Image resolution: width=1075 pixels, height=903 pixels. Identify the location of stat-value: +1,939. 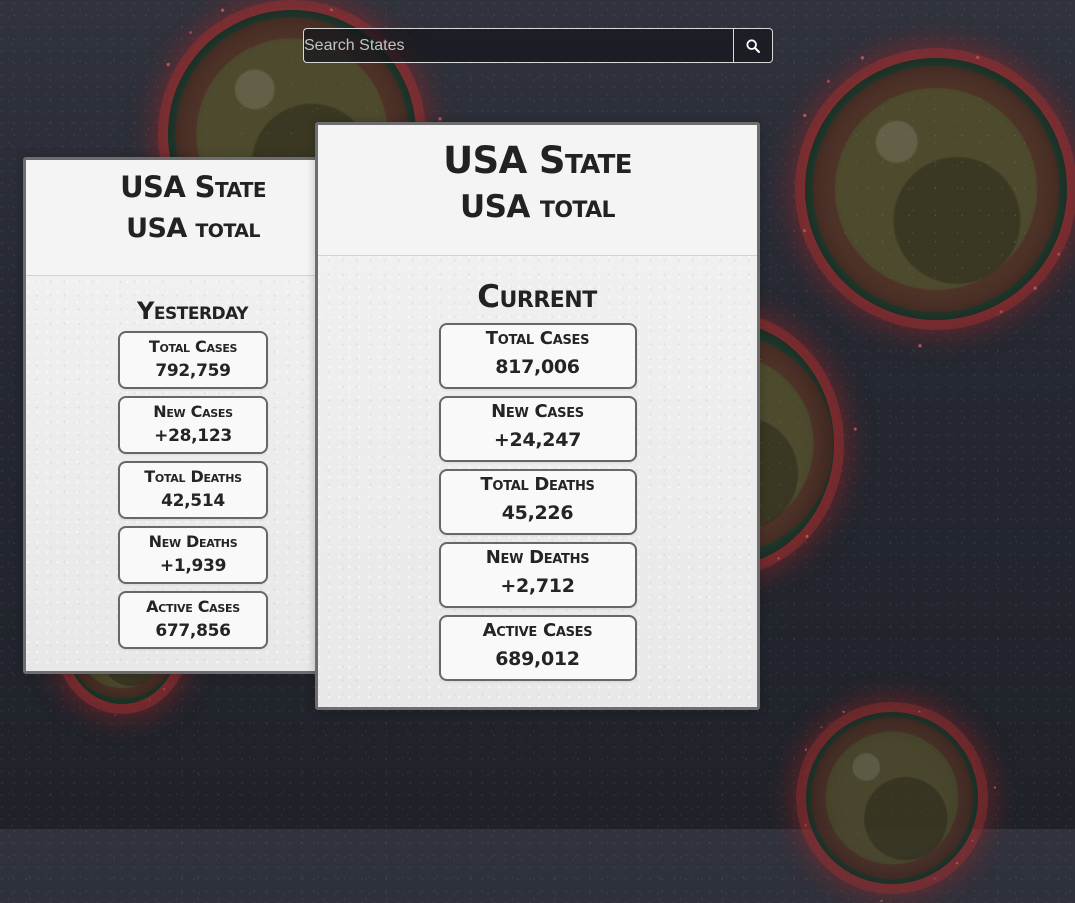
(193, 566).